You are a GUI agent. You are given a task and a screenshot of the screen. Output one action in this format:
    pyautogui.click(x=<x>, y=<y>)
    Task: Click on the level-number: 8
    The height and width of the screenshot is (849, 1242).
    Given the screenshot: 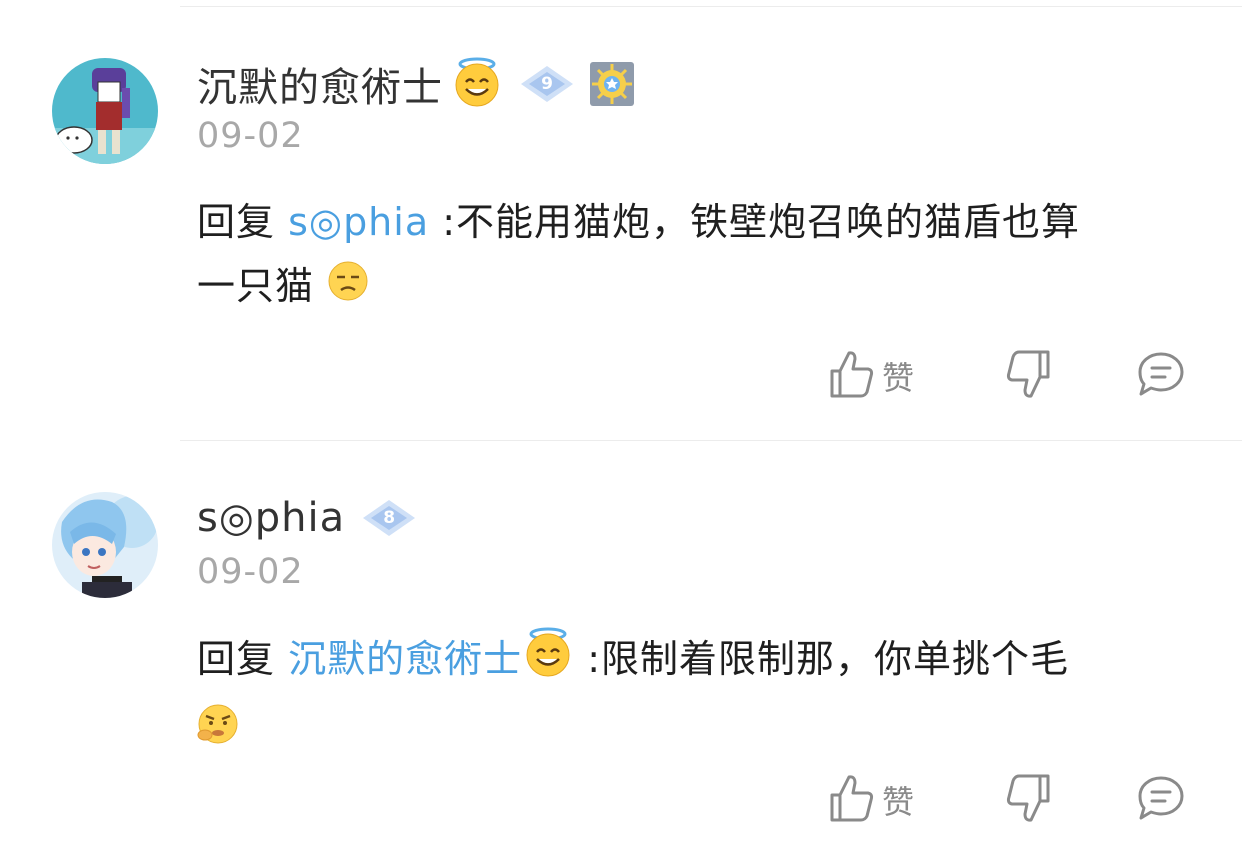 What is the action you would take?
    pyautogui.click(x=389, y=518)
    